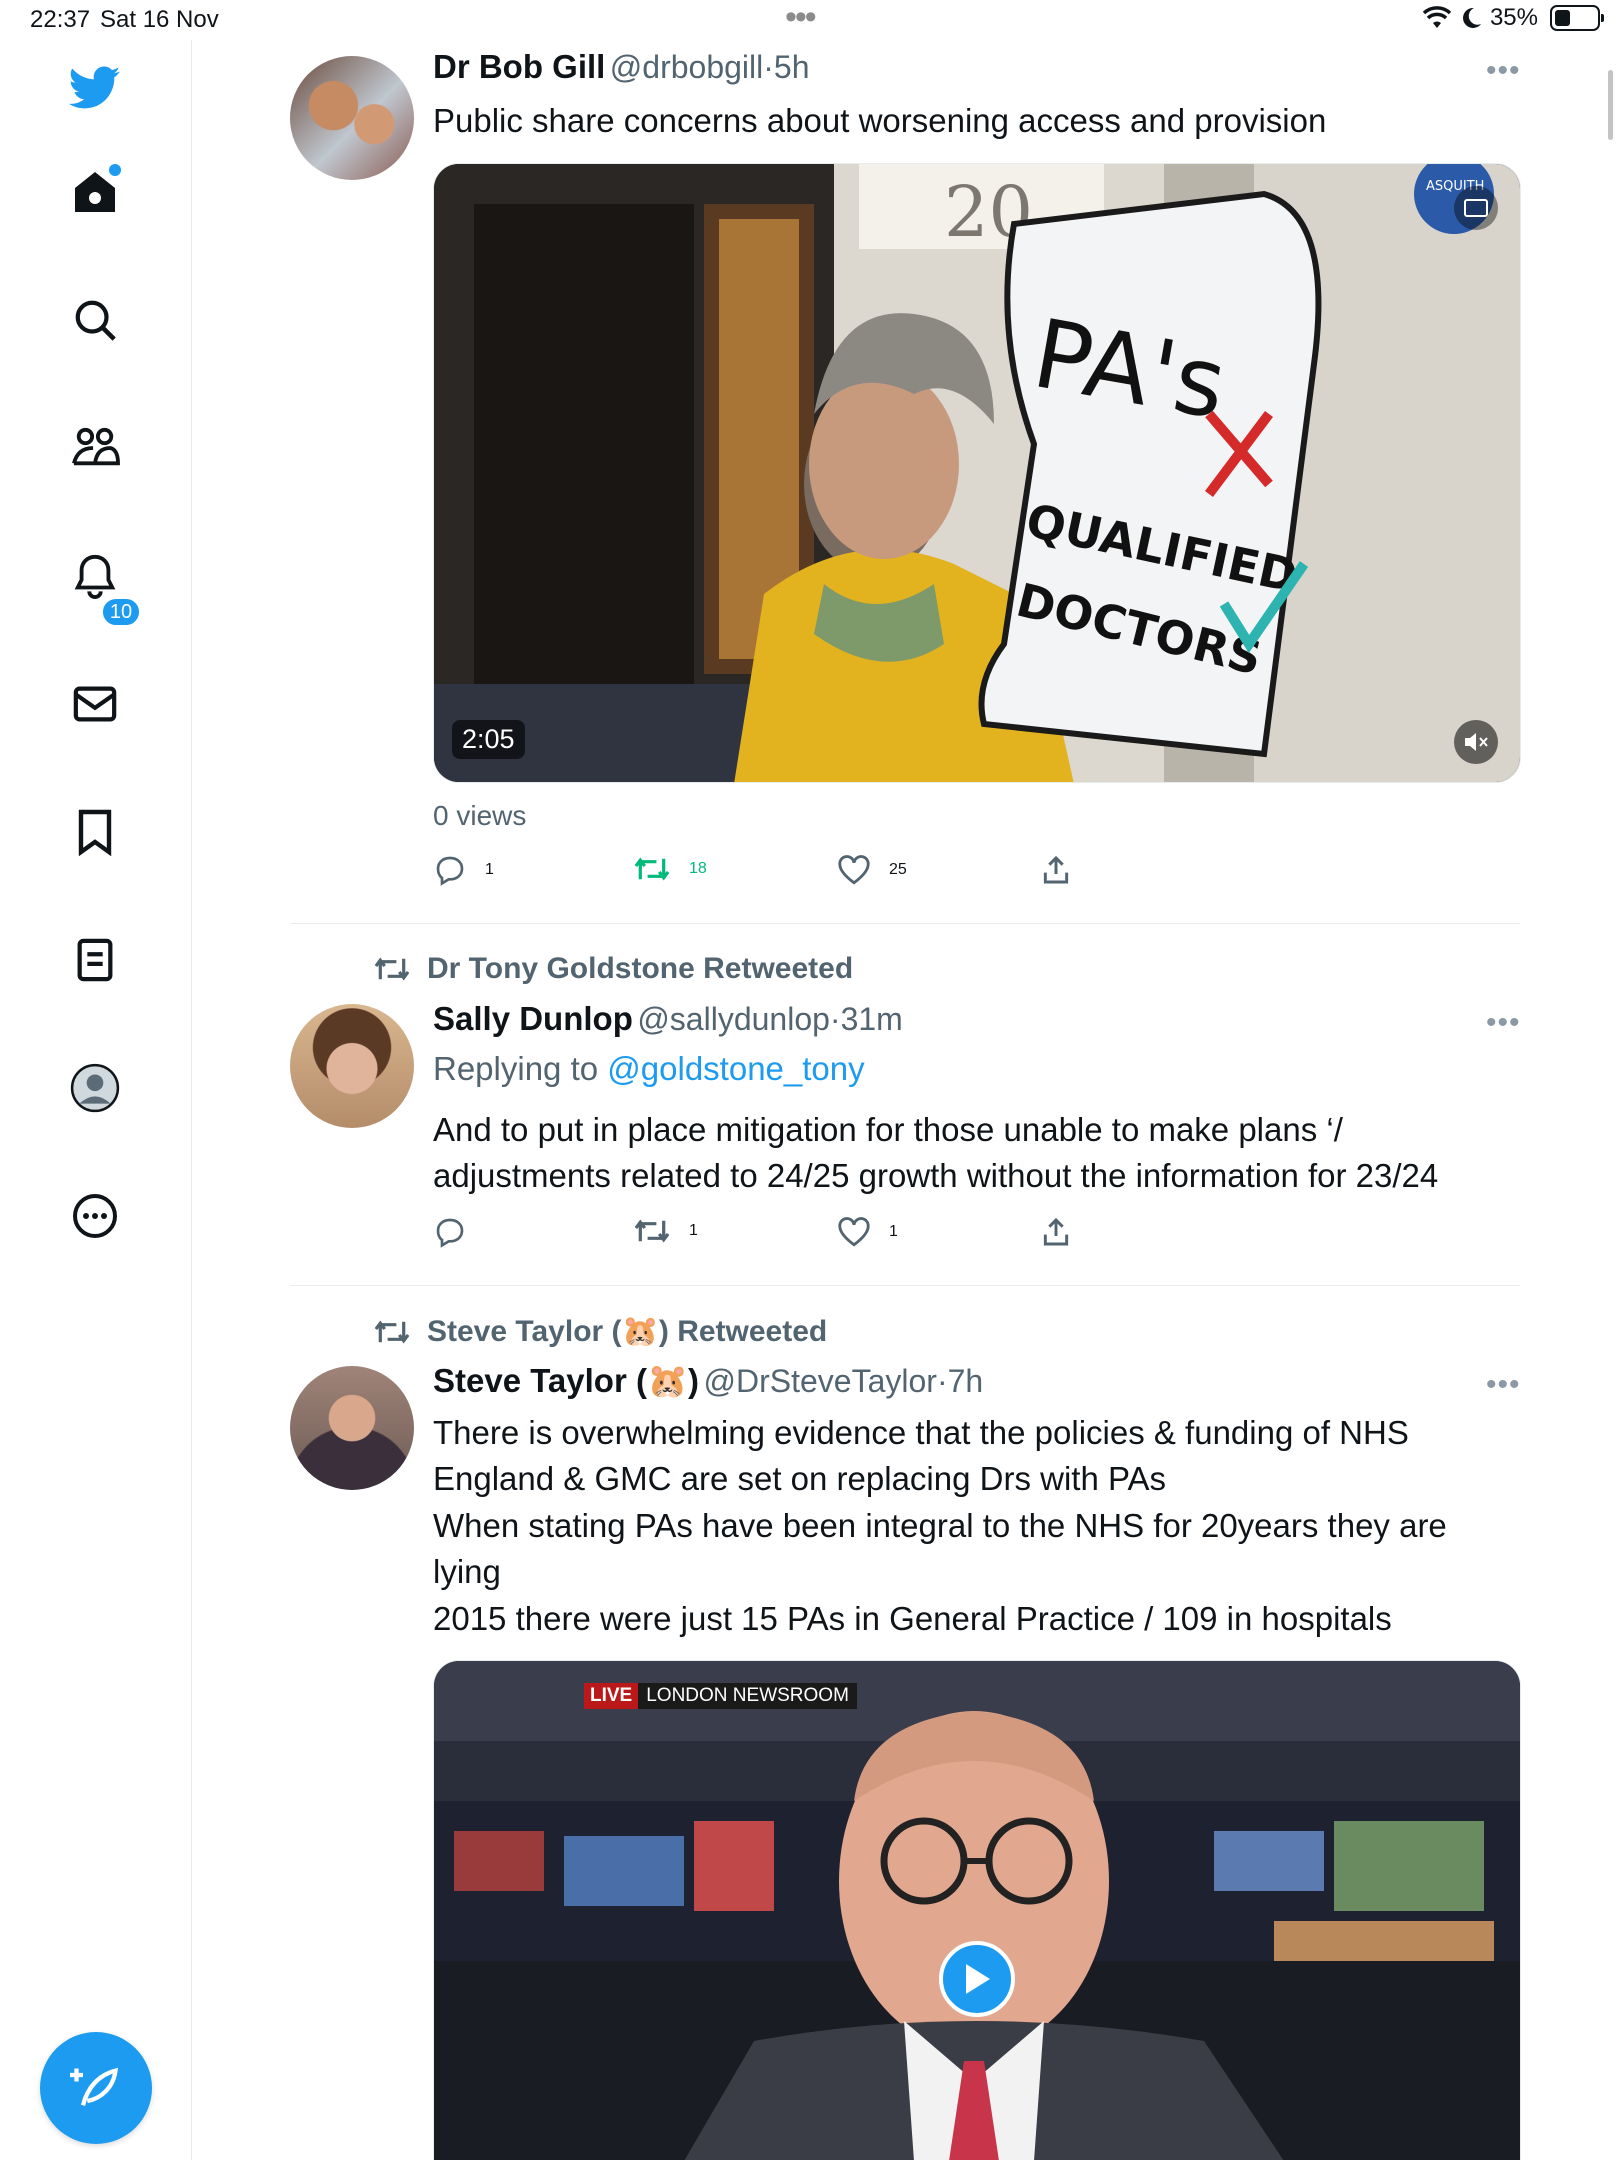  I want to click on battery-percent: 35%, so click(1513, 17).